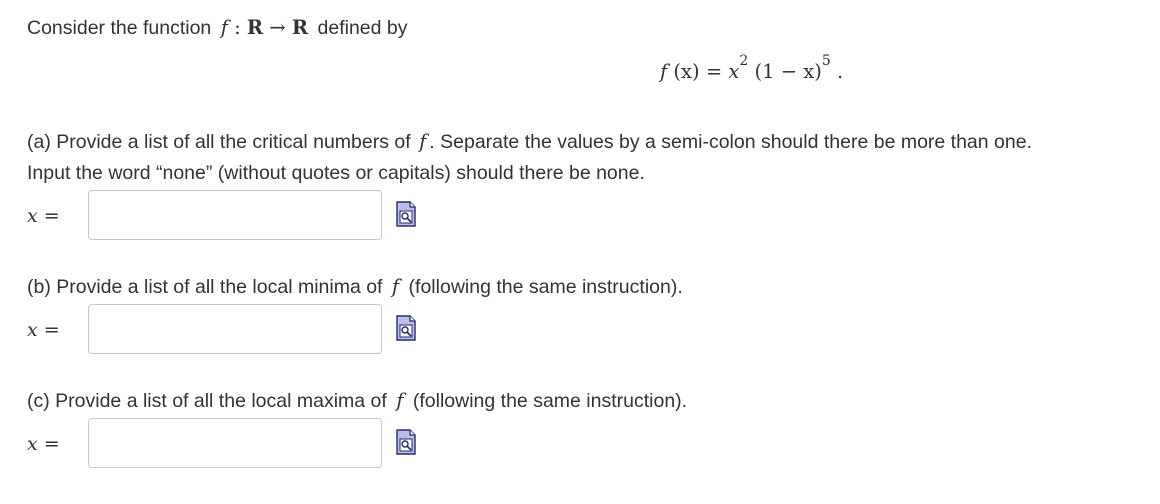 The width and height of the screenshot is (1160, 504). Describe the element at coordinates (826, 61) in the screenshot. I see `formula-exponent-5: 5` at that location.